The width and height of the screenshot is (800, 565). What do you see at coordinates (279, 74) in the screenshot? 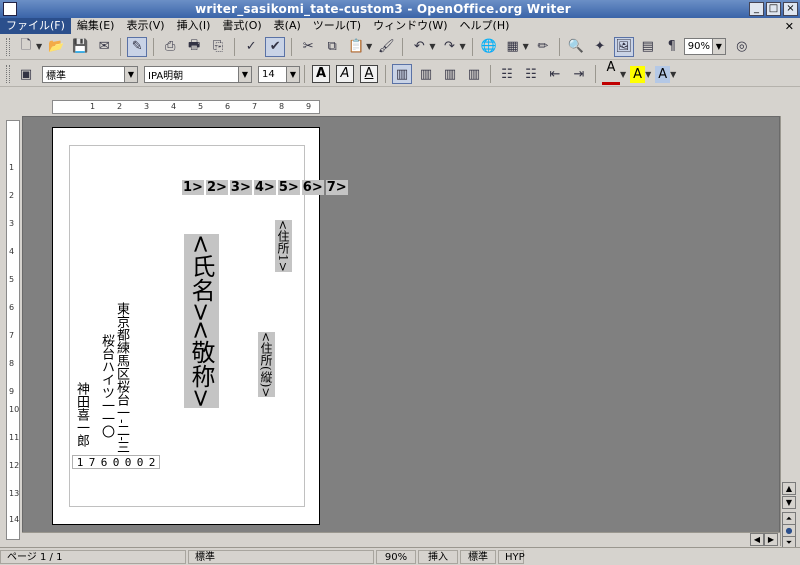
I see `font-size-select: 14 ▼` at bounding box center [279, 74].